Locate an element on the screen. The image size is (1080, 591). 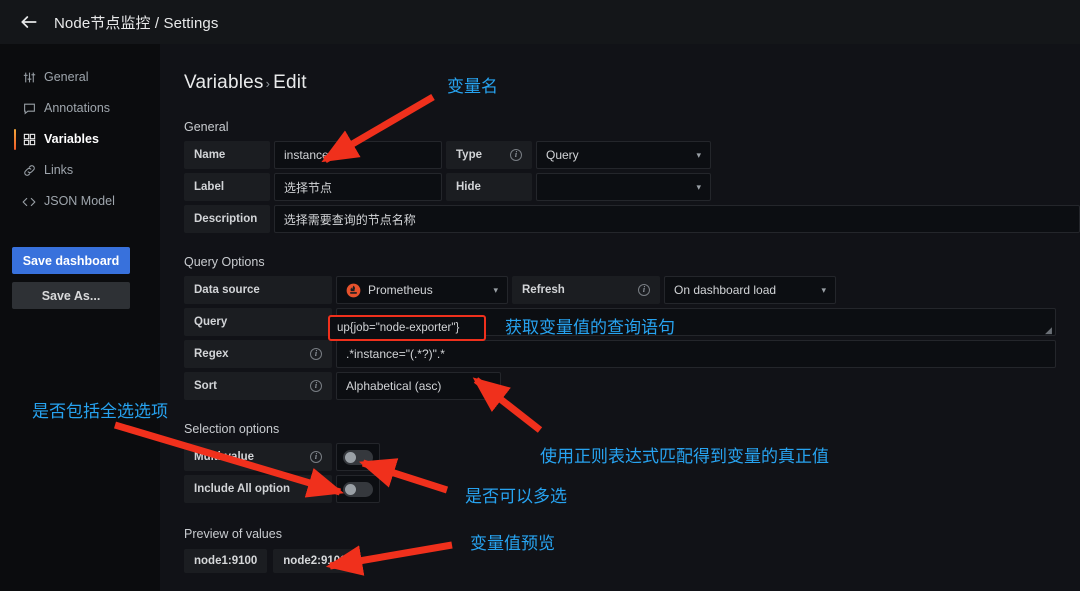
sidebar-item-general: General is located at coordinates (80, 77).